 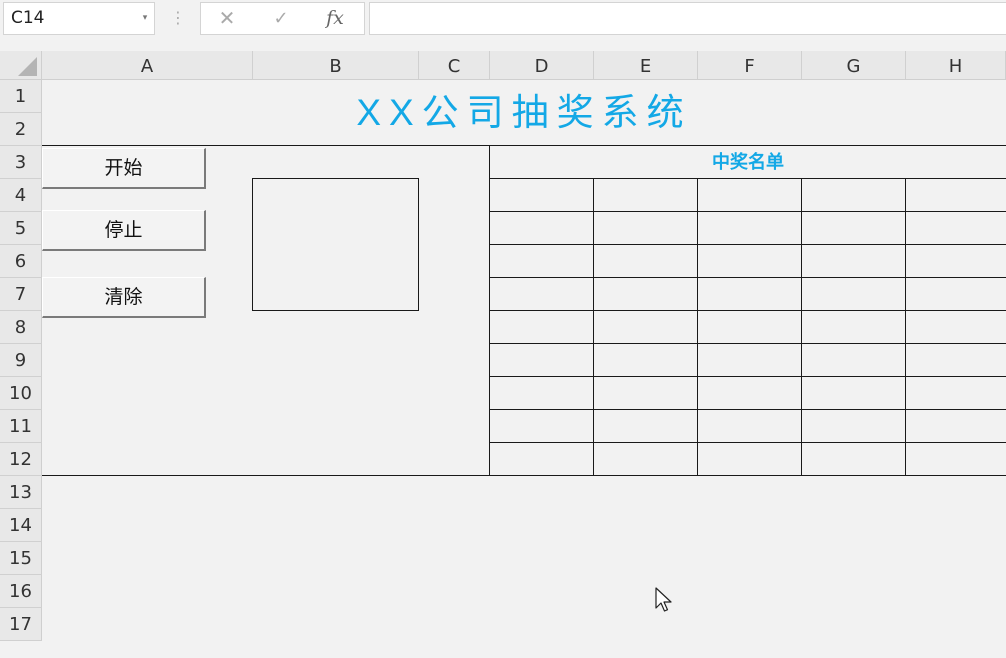 I want to click on row-header-11: 11, so click(x=21, y=426).